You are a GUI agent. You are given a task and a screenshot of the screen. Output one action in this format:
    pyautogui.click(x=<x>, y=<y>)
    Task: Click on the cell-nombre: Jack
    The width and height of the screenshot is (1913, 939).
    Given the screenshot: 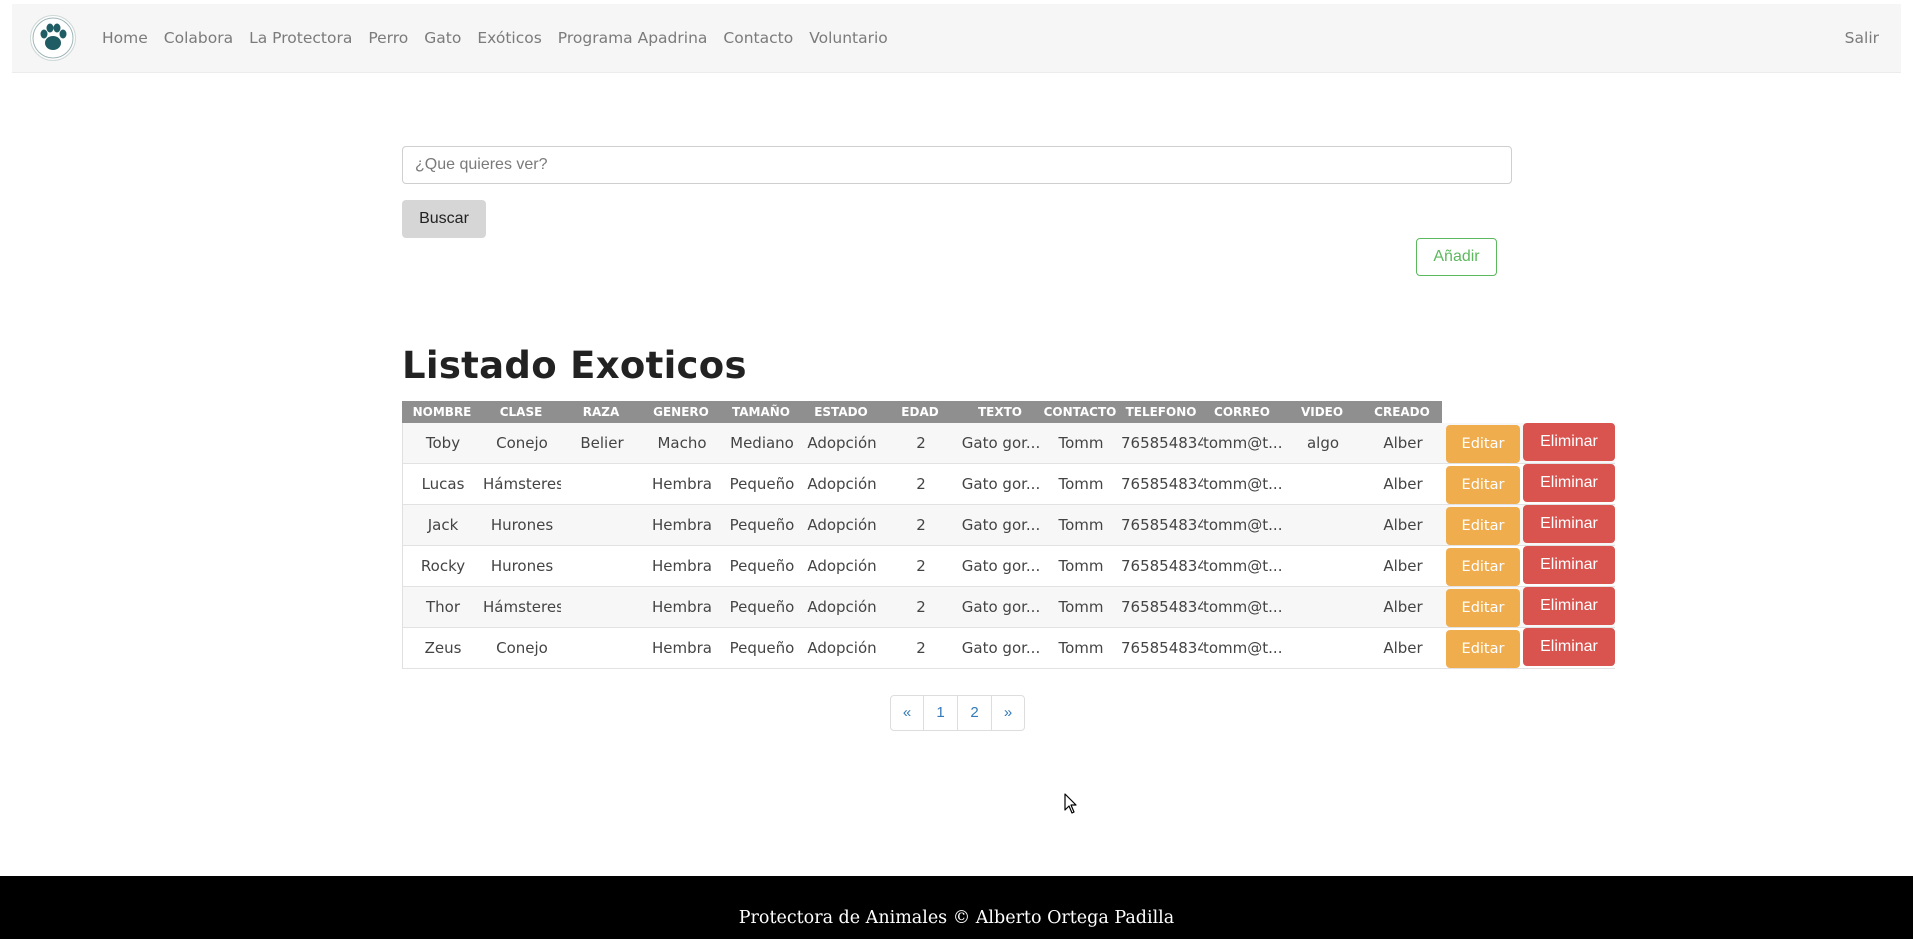 What is the action you would take?
    pyautogui.click(x=443, y=525)
    